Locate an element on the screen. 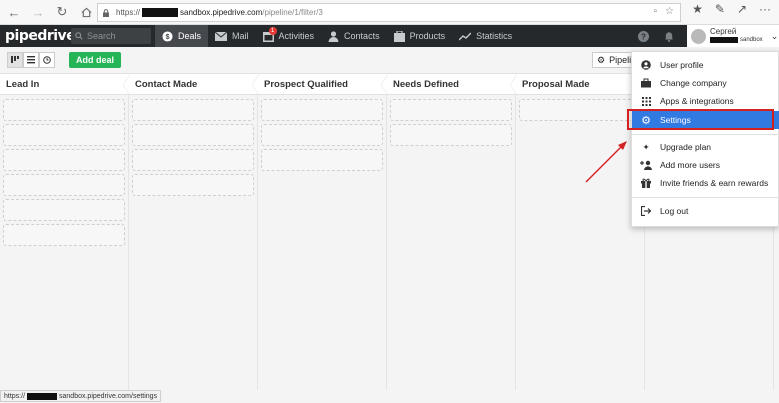 Image resolution: width=779 pixels, height=403 pixels. activities-badge: 1 is located at coordinates (272, 31).